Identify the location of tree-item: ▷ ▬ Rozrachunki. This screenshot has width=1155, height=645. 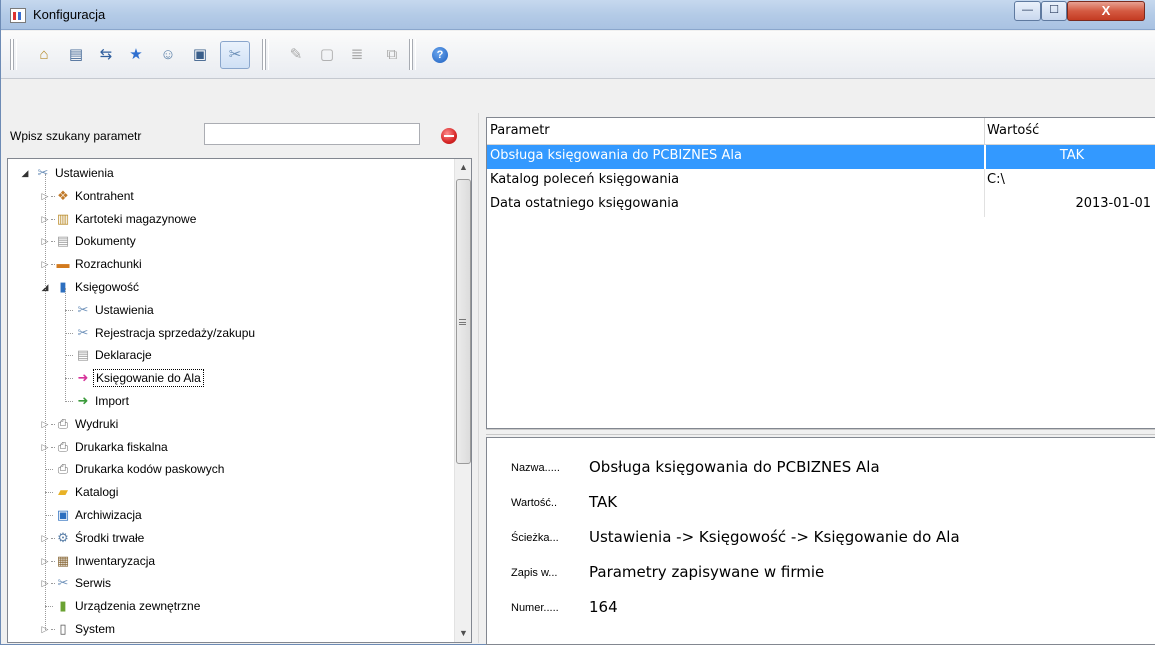
(231, 264).